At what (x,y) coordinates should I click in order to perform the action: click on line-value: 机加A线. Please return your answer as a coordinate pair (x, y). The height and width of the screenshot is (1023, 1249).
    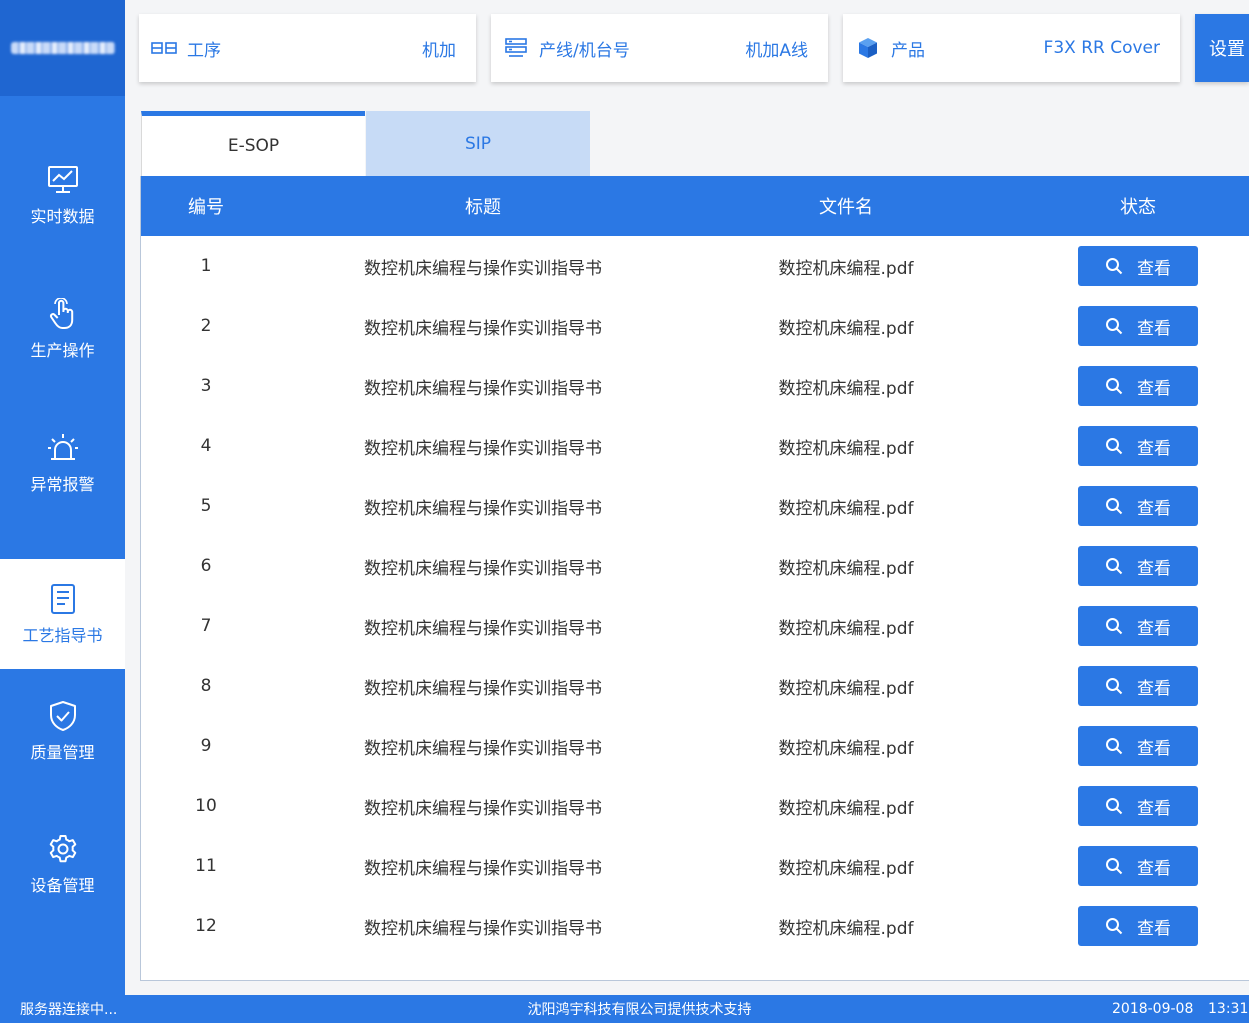
    Looking at the image, I should click on (776, 50).